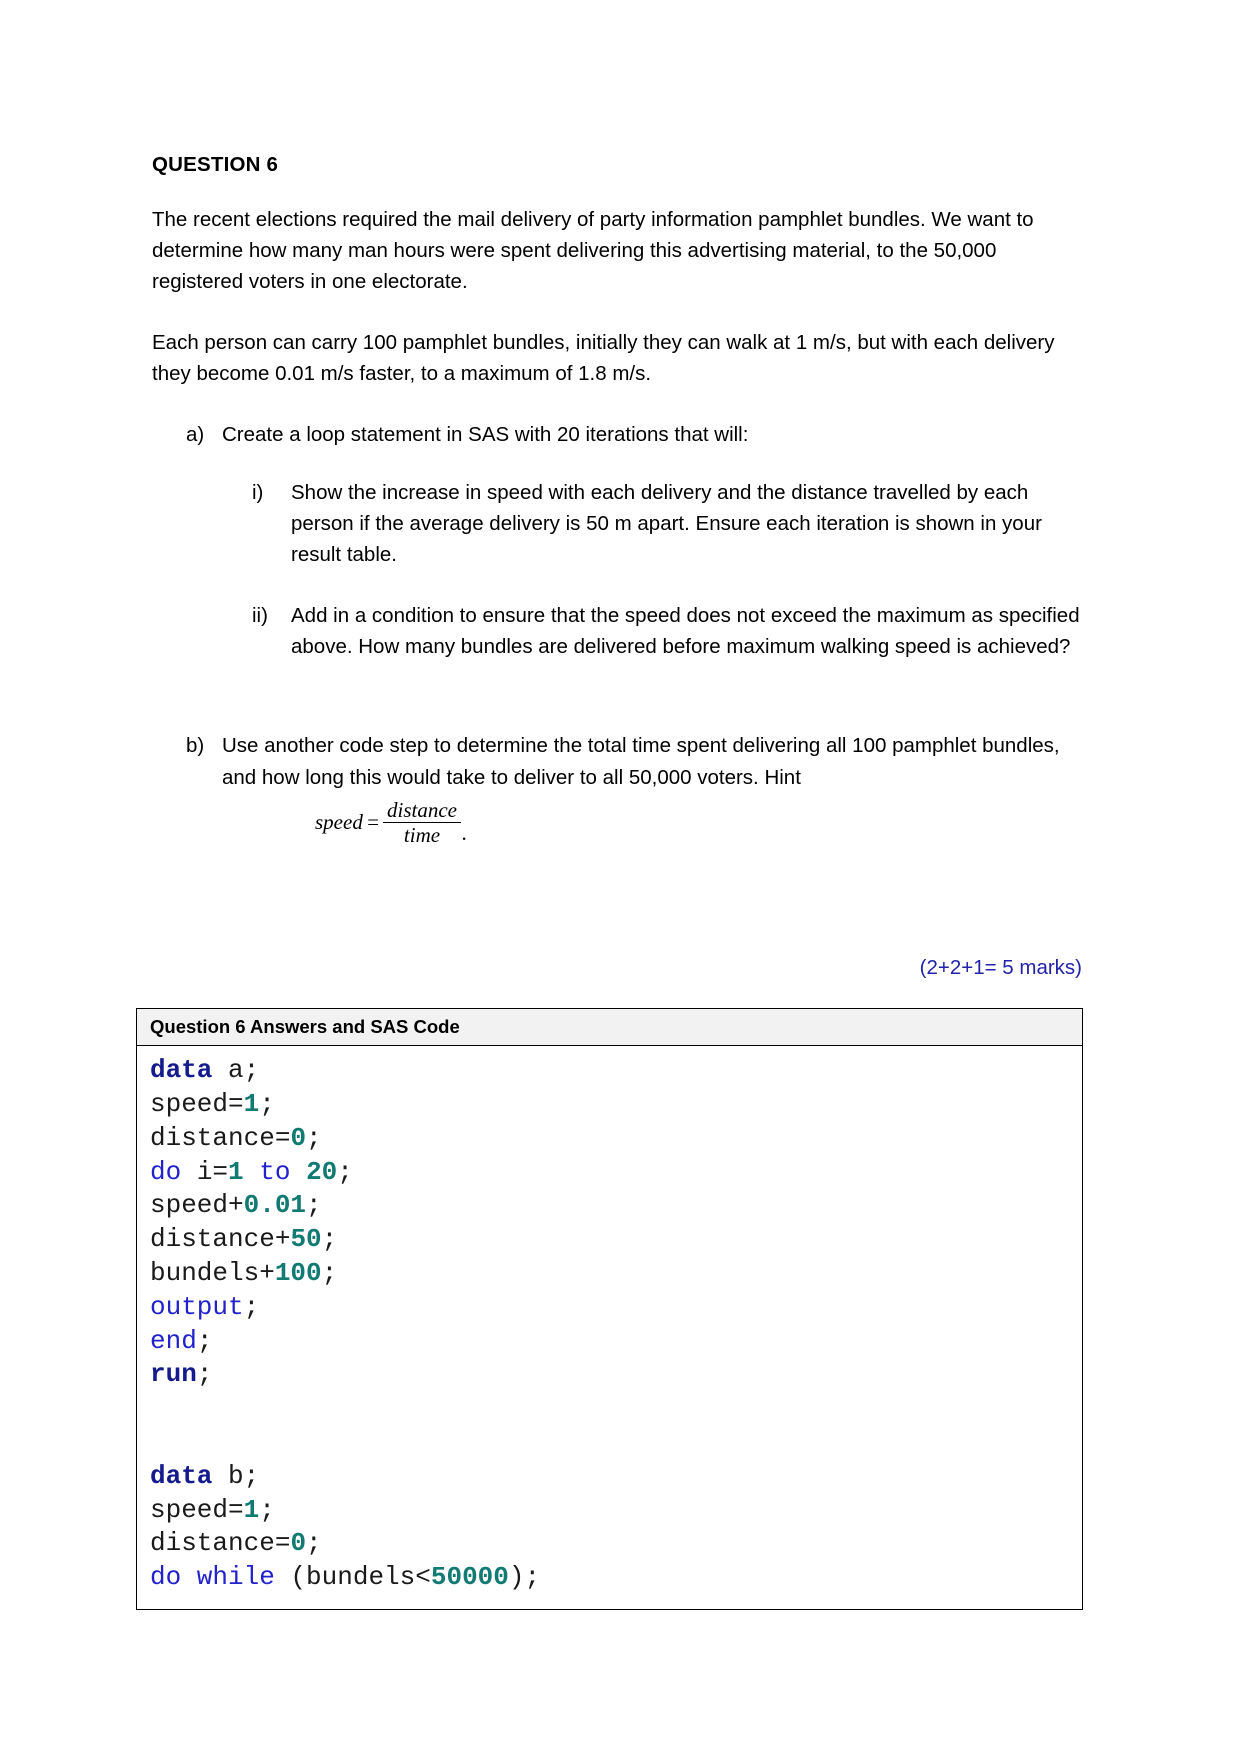  What do you see at coordinates (258, 492) in the screenshot?
I see `subquestion-marker-i: i)` at bounding box center [258, 492].